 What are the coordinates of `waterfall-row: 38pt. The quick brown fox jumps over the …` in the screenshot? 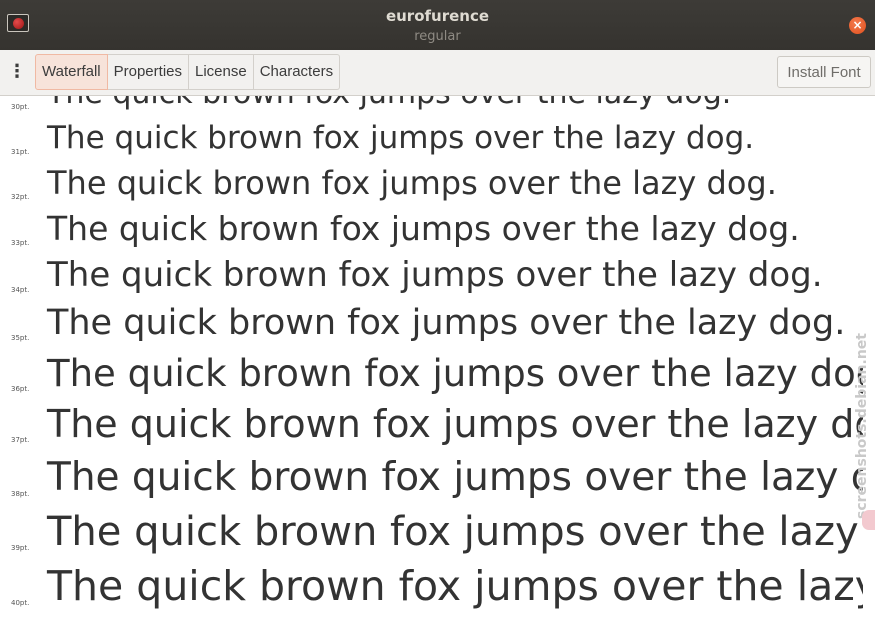 It's located at (431, 481).